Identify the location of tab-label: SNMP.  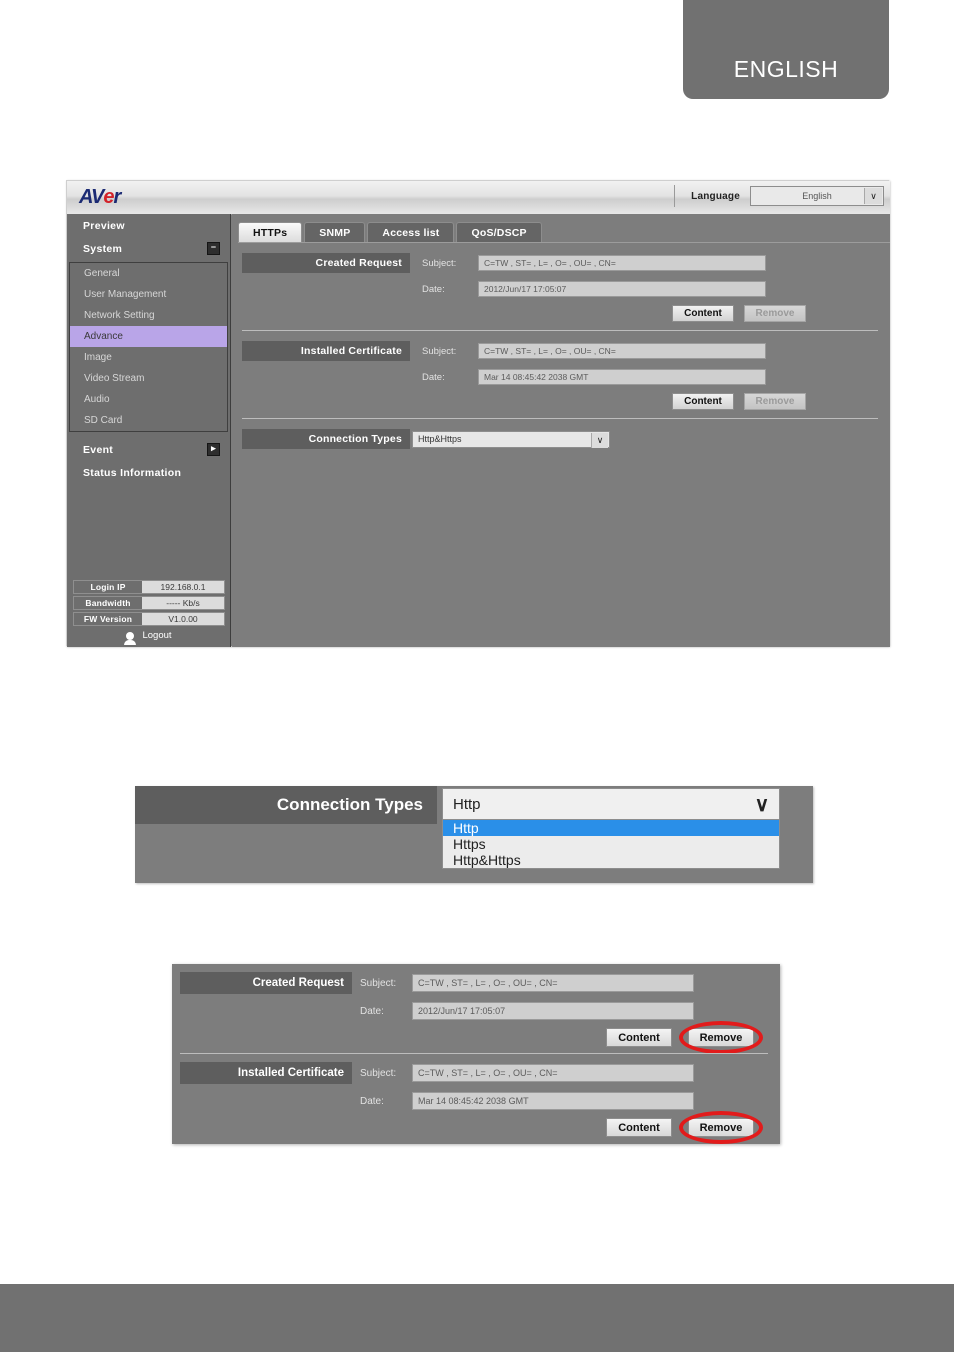
(335, 232).